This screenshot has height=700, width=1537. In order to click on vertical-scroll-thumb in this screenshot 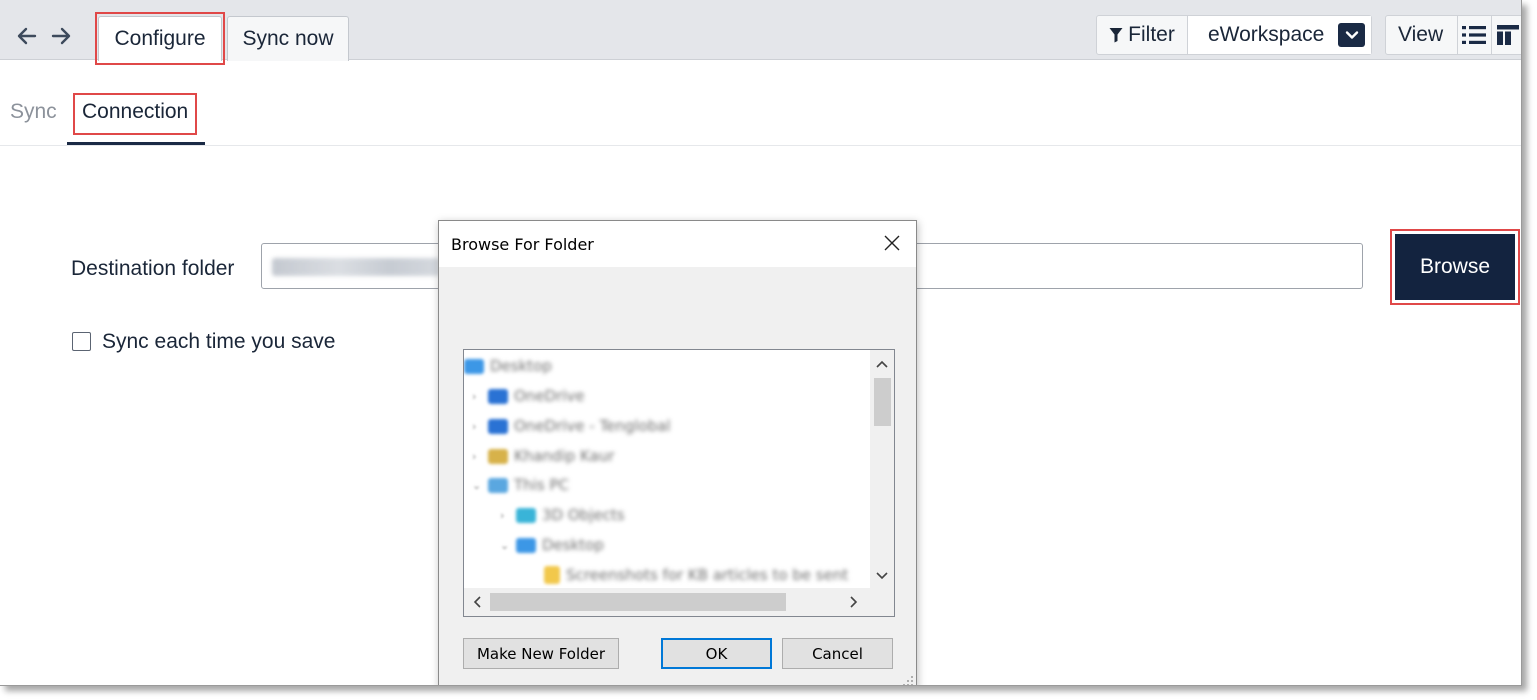, I will do `click(882, 402)`.